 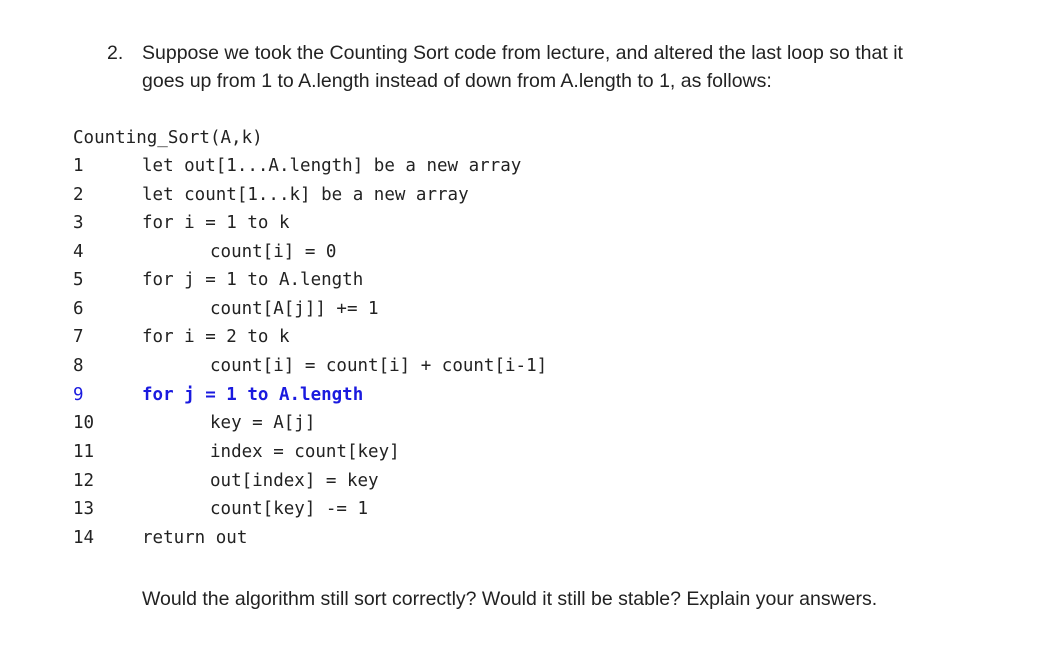 What do you see at coordinates (332, 166) in the screenshot?
I see `code-text: let out[1...A.length] be a new array` at bounding box center [332, 166].